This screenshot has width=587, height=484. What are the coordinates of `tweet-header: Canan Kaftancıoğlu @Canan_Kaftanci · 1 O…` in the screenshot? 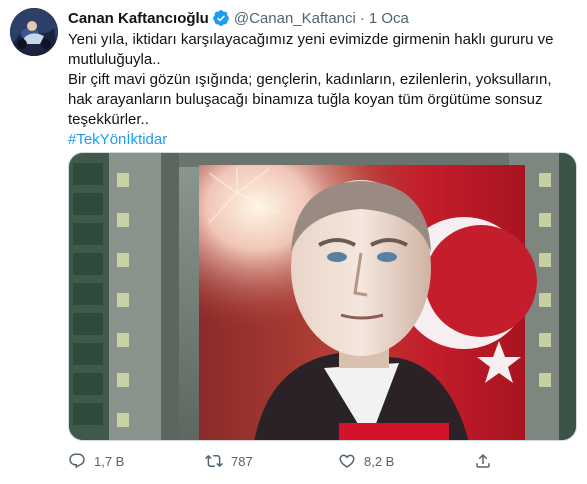 It's located at (238, 18).